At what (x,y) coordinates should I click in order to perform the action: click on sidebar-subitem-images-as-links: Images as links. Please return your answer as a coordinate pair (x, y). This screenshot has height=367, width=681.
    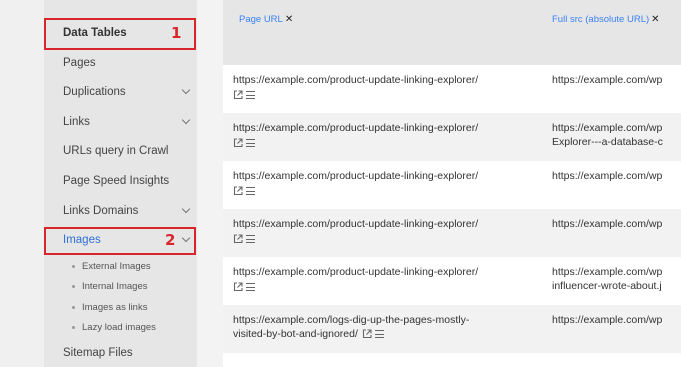
    Looking at the image, I should click on (120, 307).